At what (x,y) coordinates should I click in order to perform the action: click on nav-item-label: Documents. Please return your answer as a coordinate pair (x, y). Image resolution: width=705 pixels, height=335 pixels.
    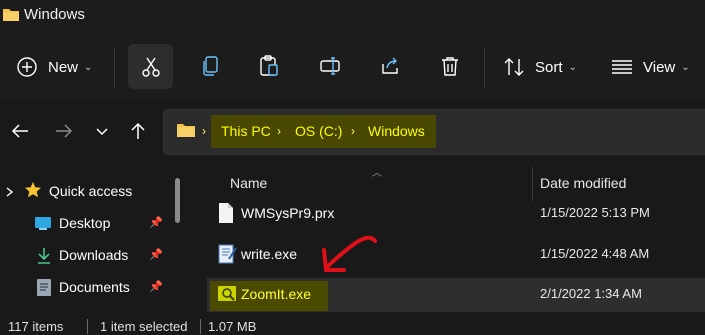
    Looking at the image, I should click on (94, 287).